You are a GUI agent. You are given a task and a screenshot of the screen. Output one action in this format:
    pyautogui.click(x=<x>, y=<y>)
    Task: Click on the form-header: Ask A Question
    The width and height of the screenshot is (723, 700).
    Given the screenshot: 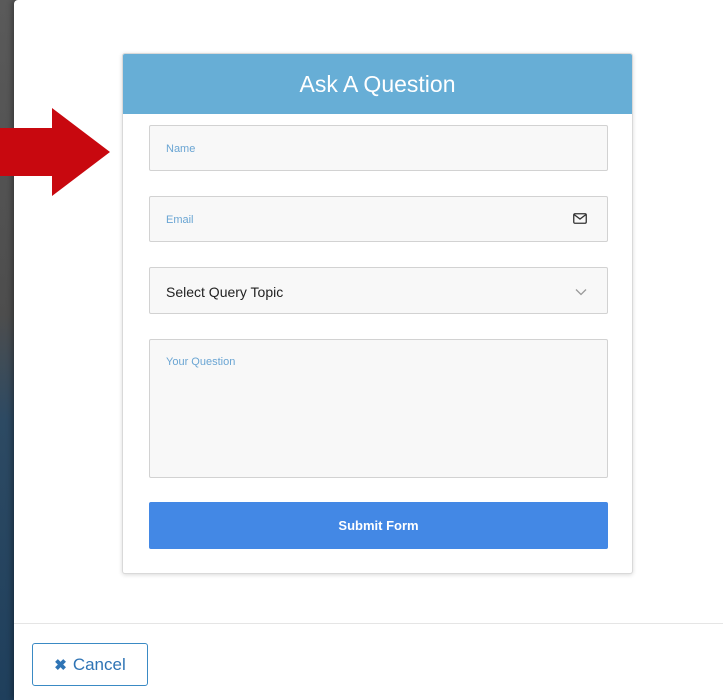 What is the action you would take?
    pyautogui.click(x=377, y=84)
    